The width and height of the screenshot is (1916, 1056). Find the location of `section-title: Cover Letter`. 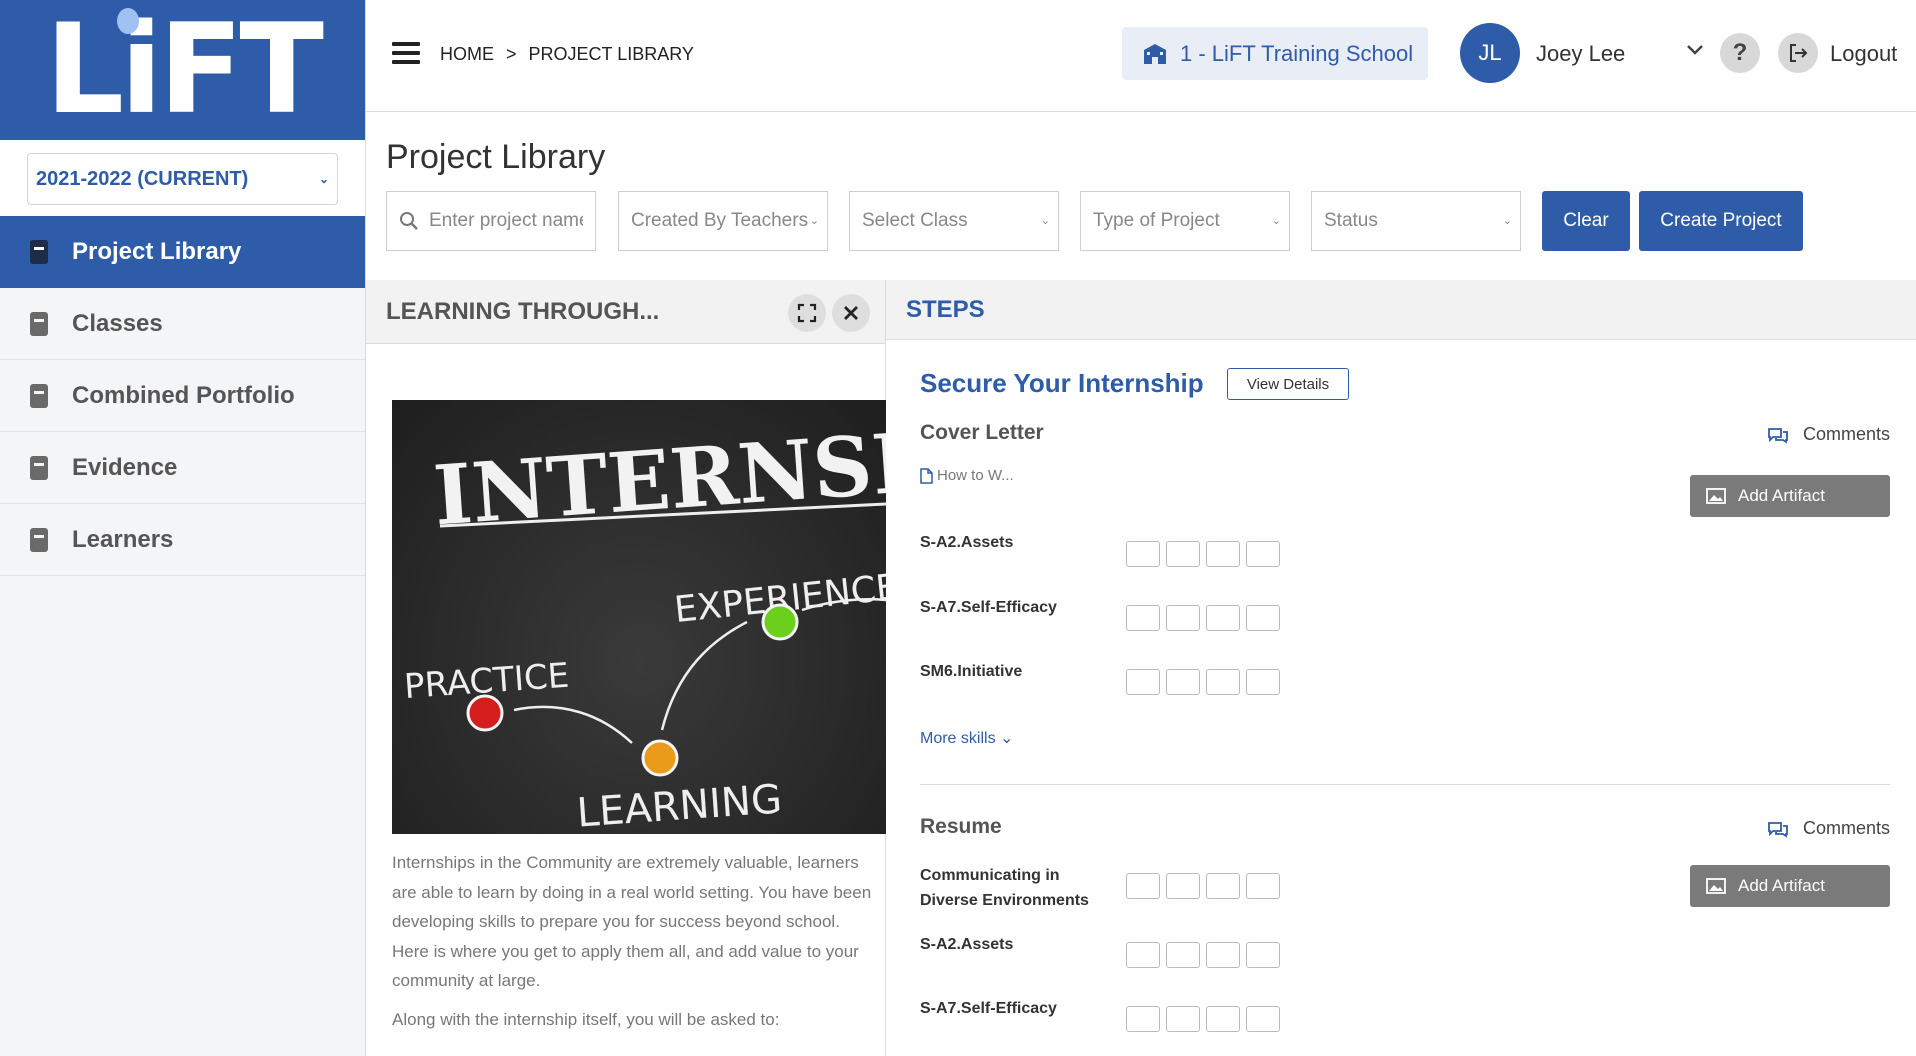

section-title: Cover Letter is located at coordinates (982, 432).